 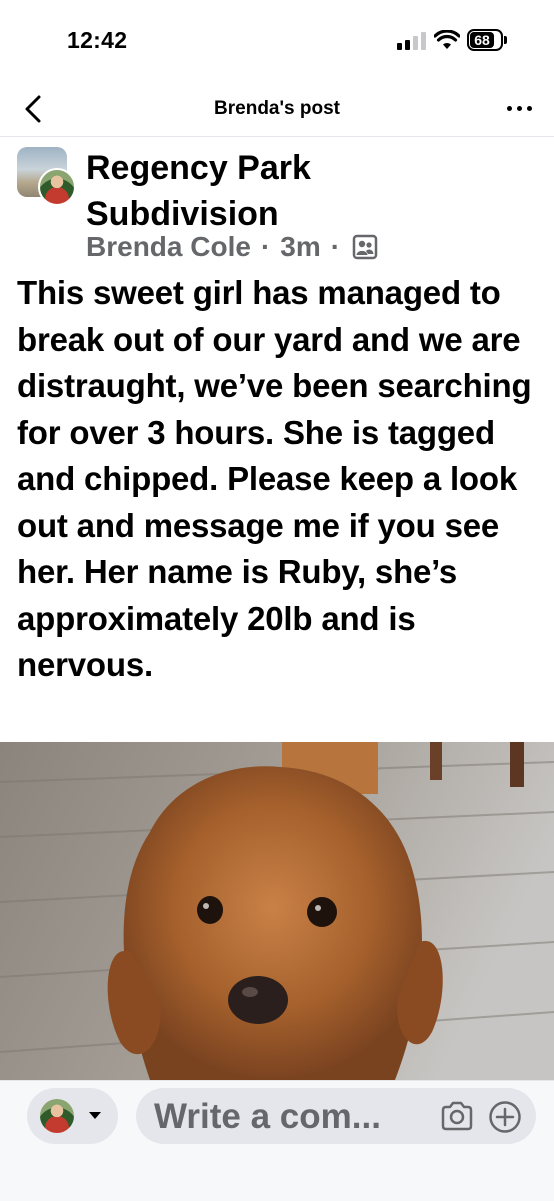 What do you see at coordinates (520, 109) in the screenshot?
I see `more-horizontal-icon` at bounding box center [520, 109].